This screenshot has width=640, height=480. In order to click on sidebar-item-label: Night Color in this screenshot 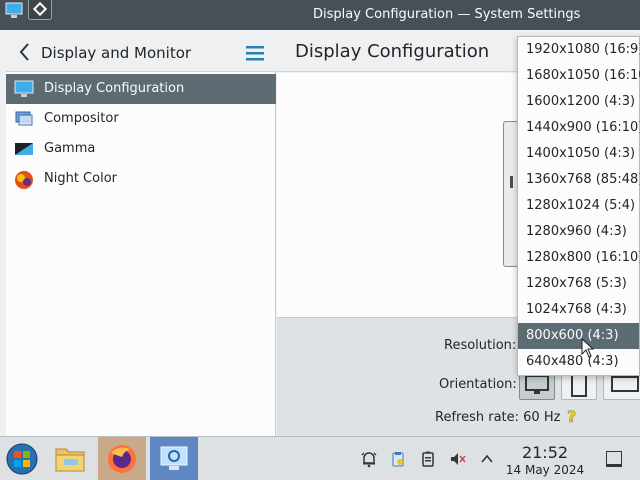, I will do `click(80, 178)`.